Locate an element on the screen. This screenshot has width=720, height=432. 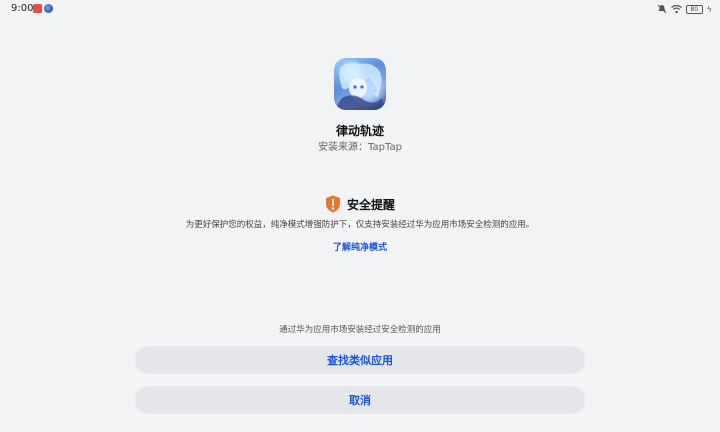
find-similar-apps-button: 查找类似应用 is located at coordinates (360, 360).